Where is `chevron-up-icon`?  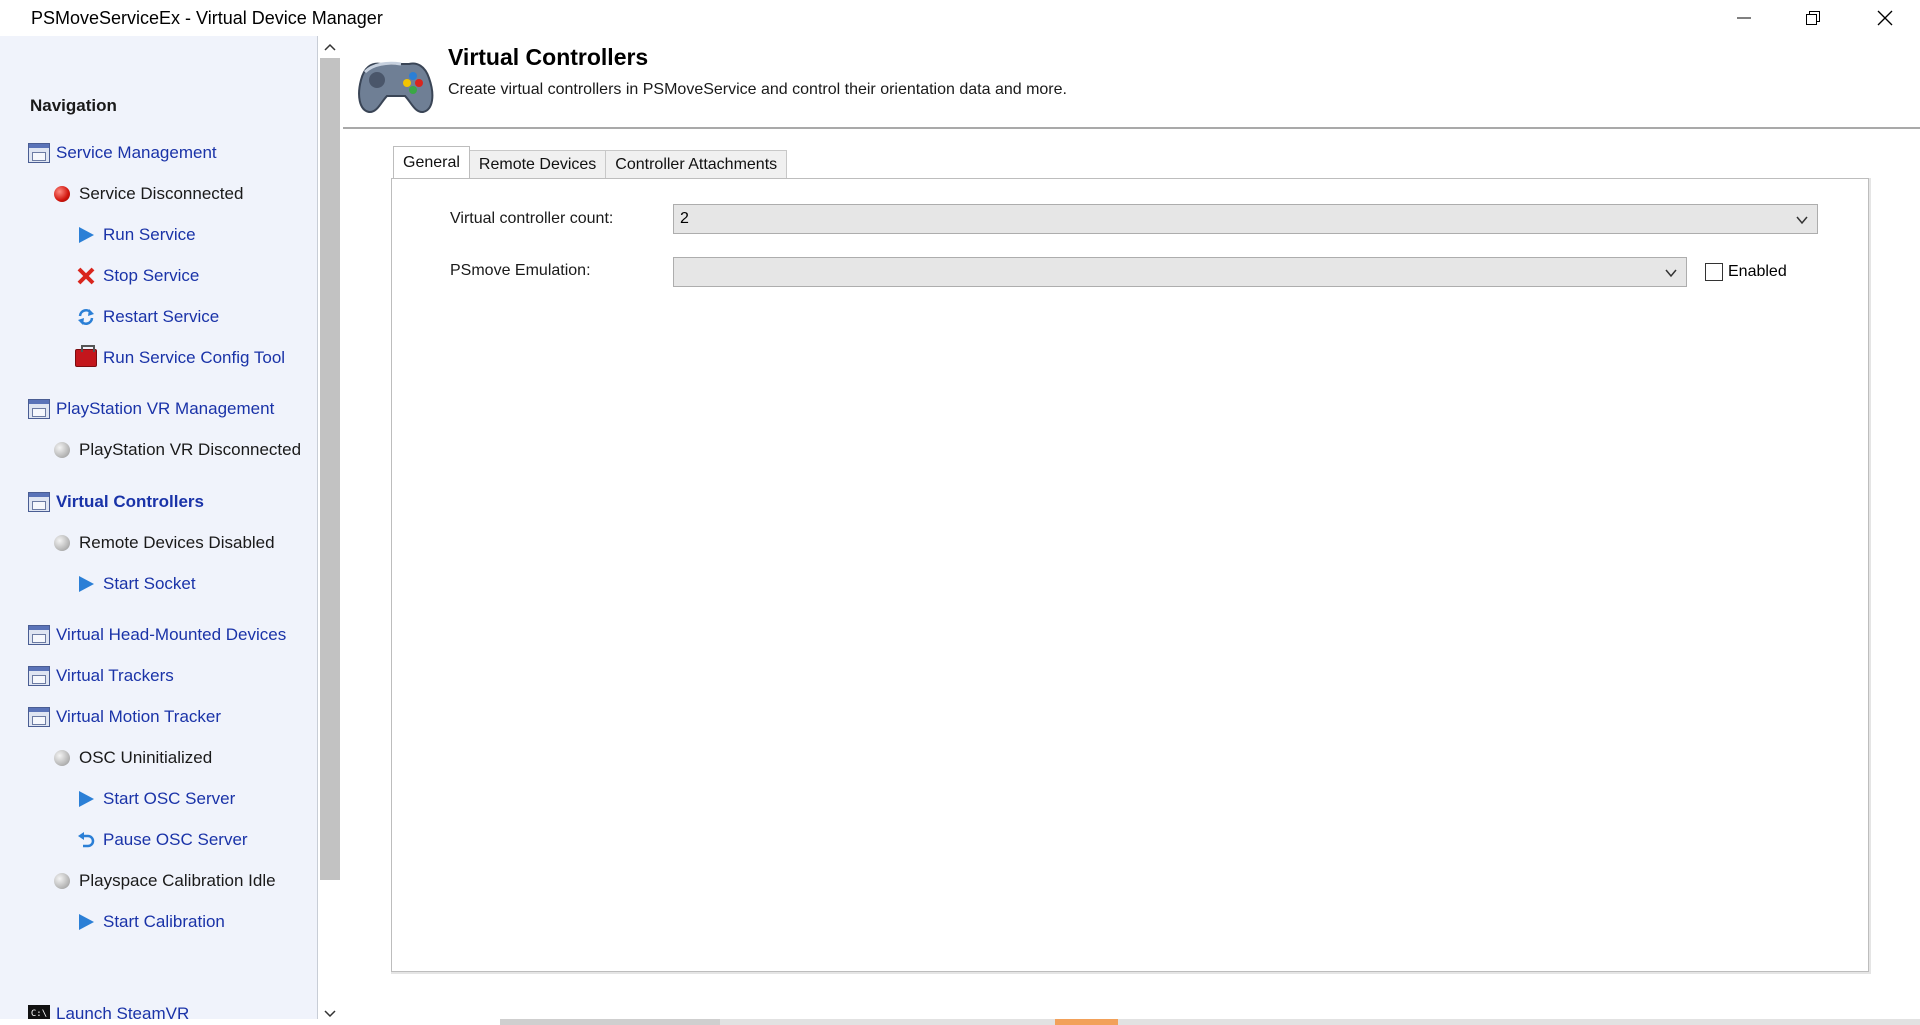 chevron-up-icon is located at coordinates (330, 47).